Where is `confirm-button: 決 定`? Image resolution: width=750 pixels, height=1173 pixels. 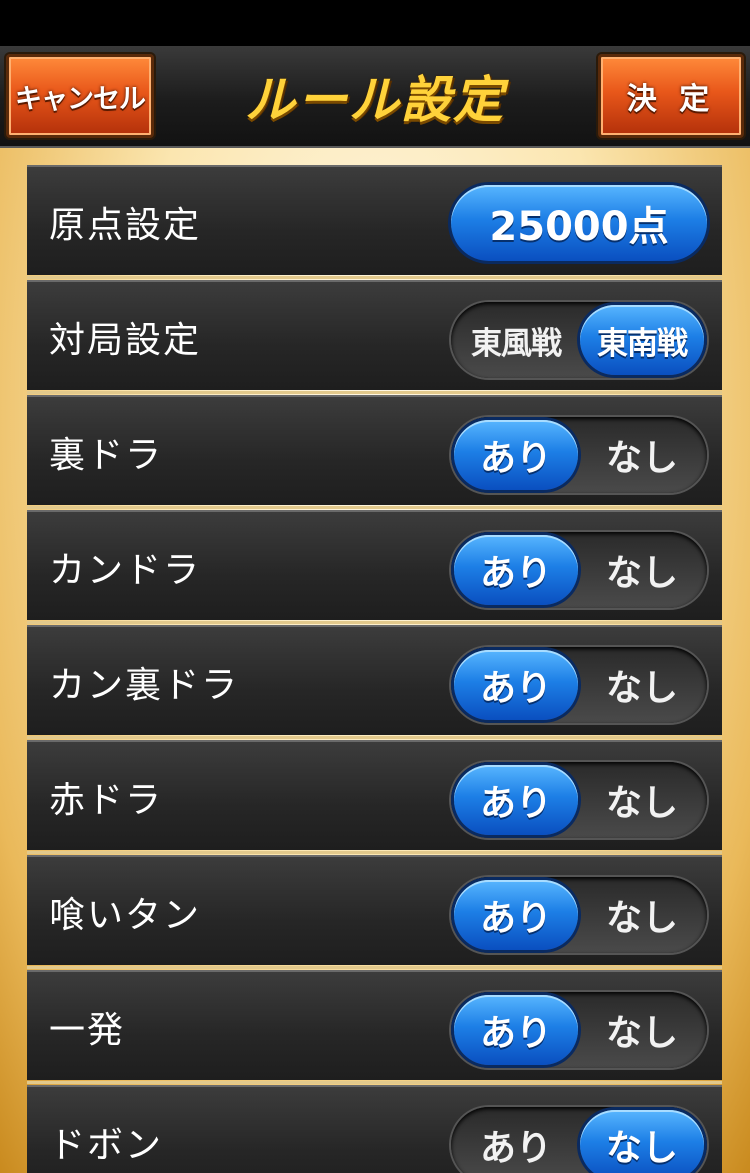
confirm-button: 決 定 is located at coordinates (671, 96).